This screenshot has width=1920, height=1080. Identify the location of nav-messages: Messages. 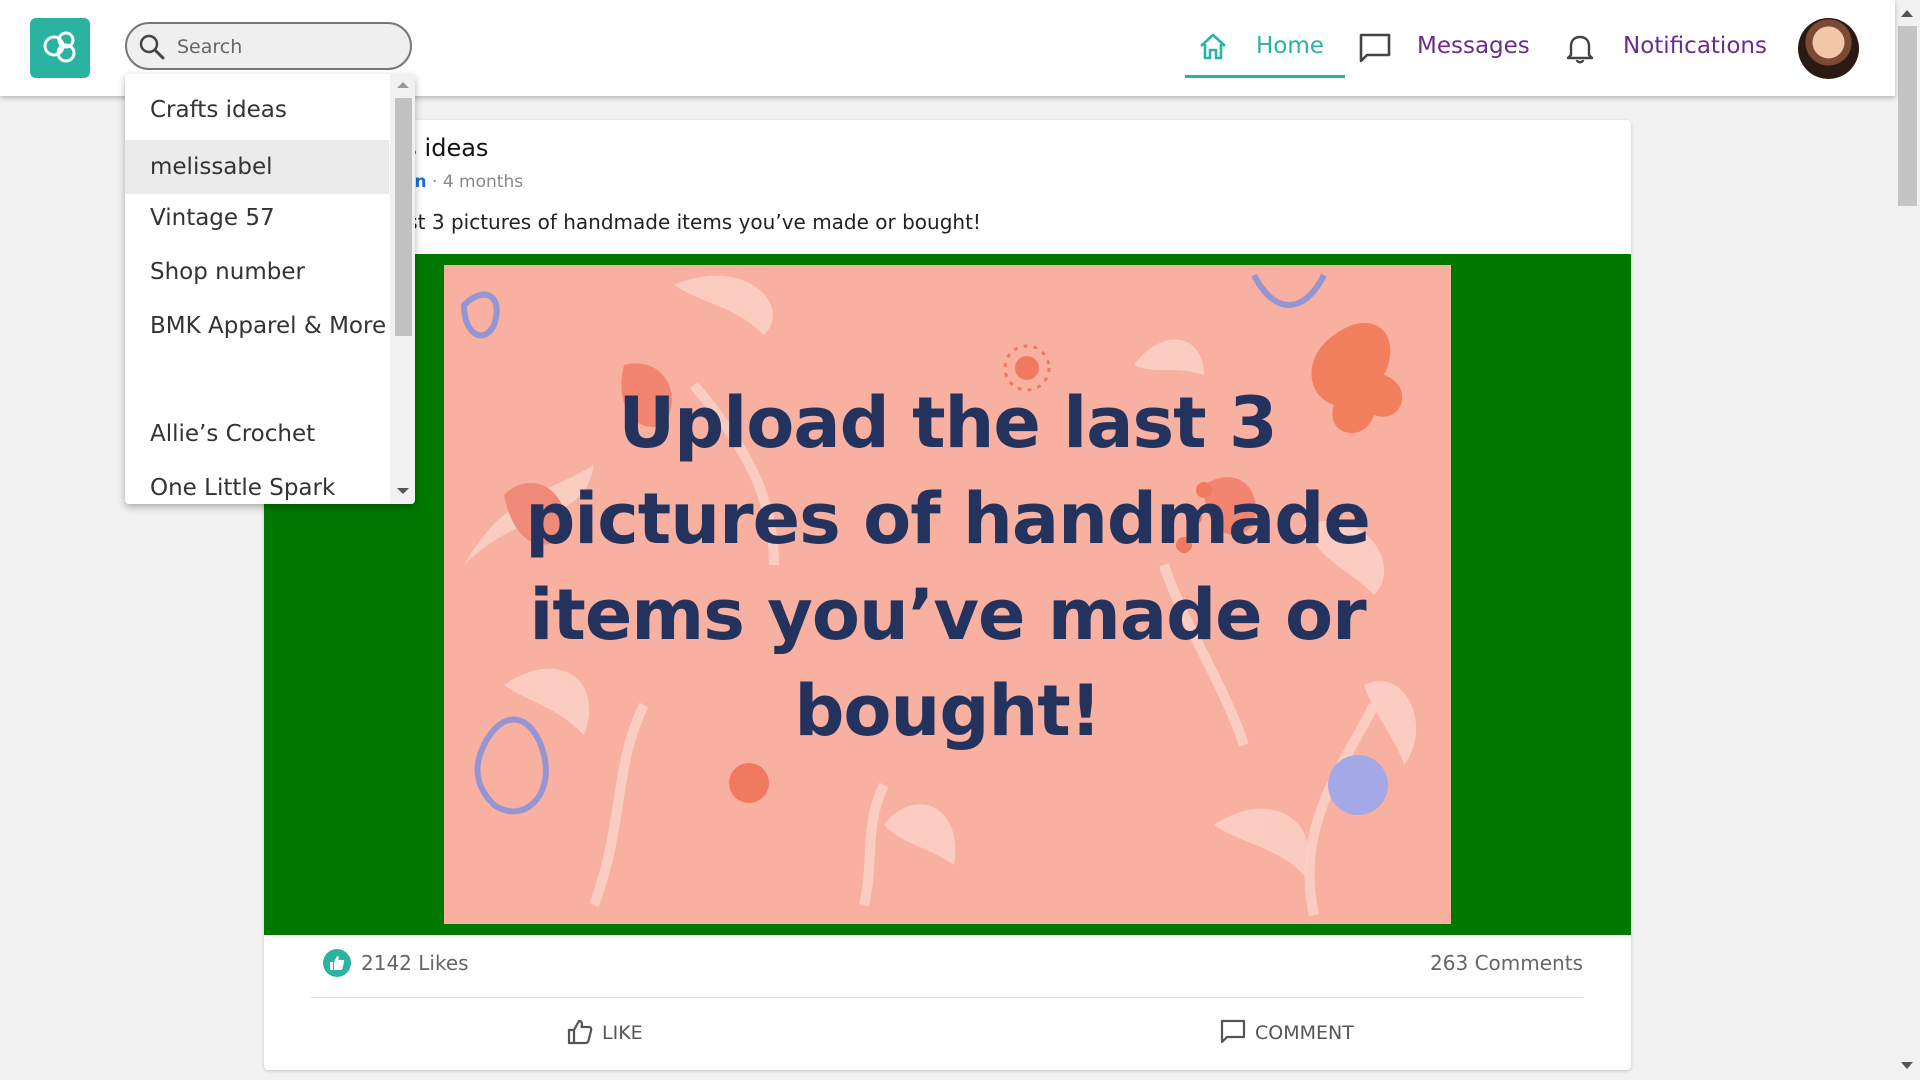
(1444, 40).